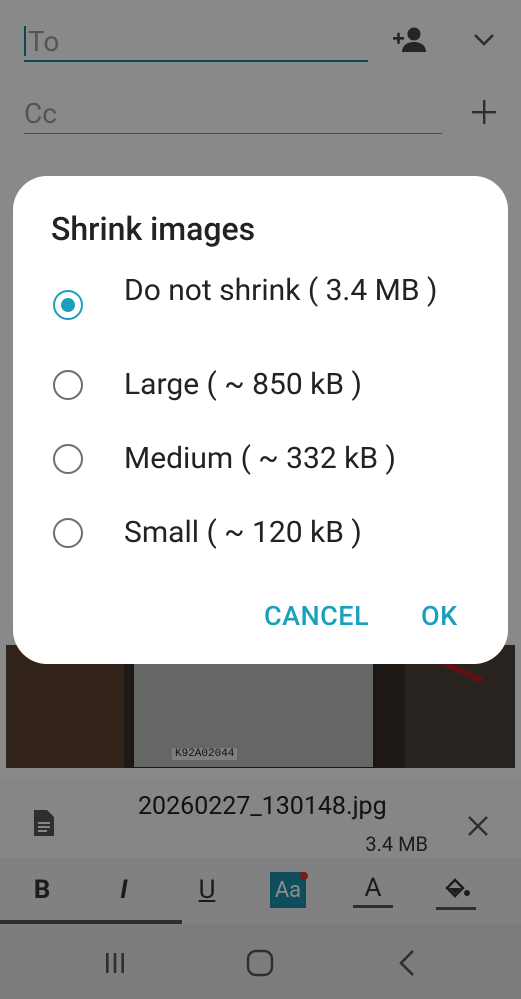  I want to click on option-label: Large ( ~ 850 kB ), so click(243, 384).